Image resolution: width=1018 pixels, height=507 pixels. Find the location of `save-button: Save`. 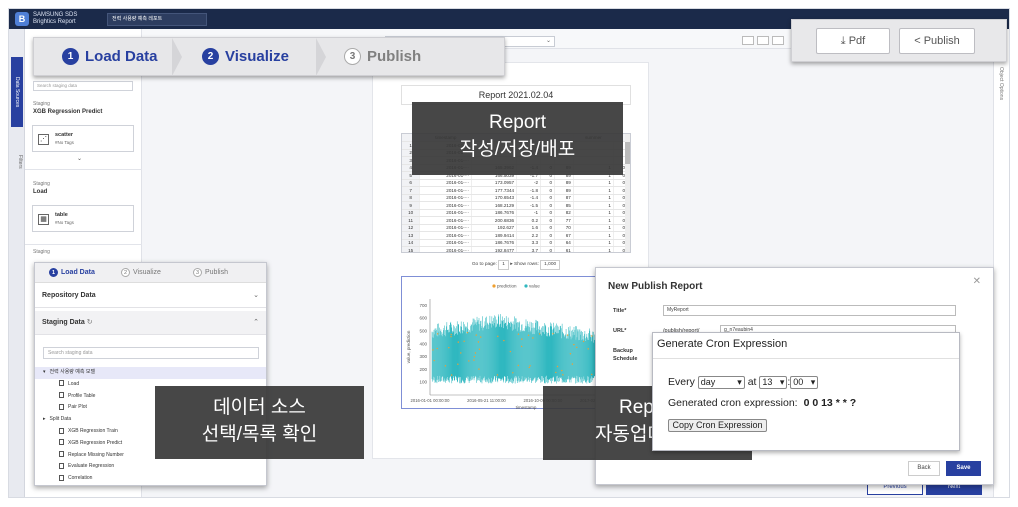

save-button: Save is located at coordinates (963, 468).